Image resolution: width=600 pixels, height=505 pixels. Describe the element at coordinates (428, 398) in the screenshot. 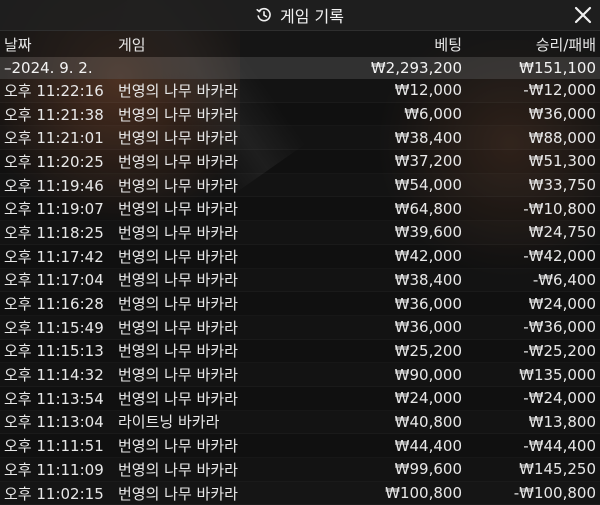

I see `row-bet: ₩24,000` at that location.